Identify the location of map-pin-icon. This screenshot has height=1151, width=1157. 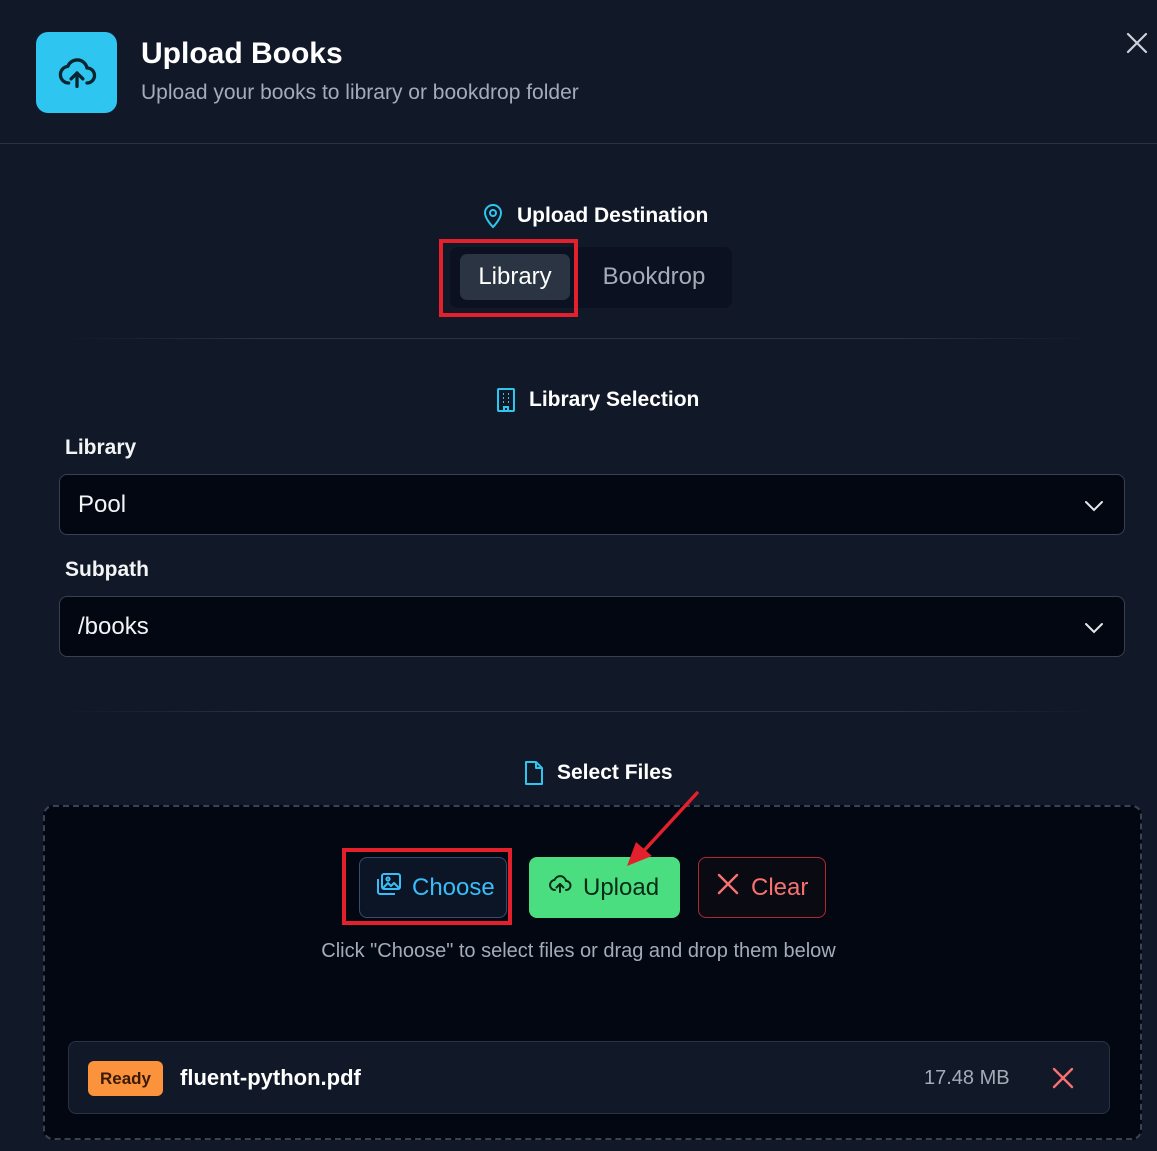
(493, 216).